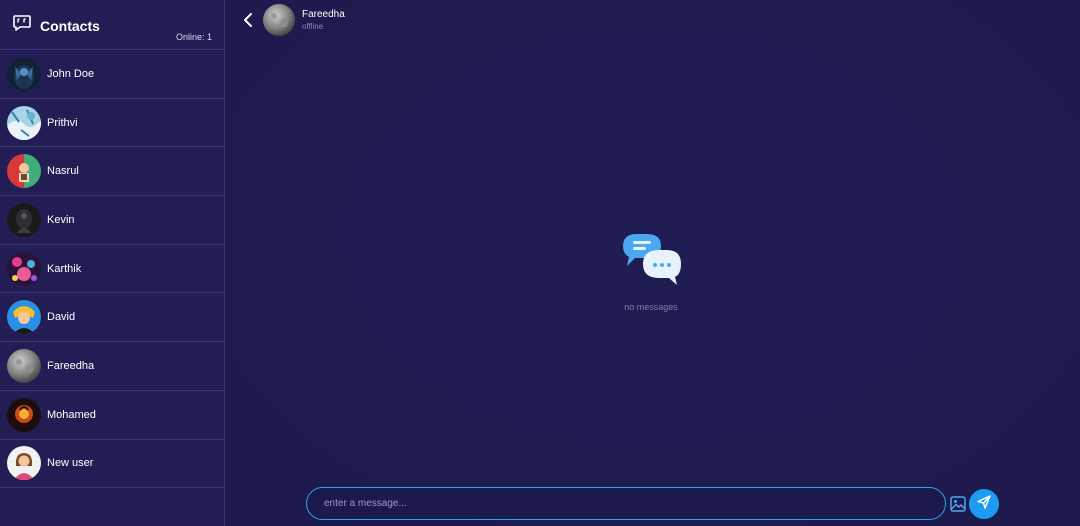 The width and height of the screenshot is (1080, 526). Describe the element at coordinates (71, 414) in the screenshot. I see `contact-name: Mohamed` at that location.